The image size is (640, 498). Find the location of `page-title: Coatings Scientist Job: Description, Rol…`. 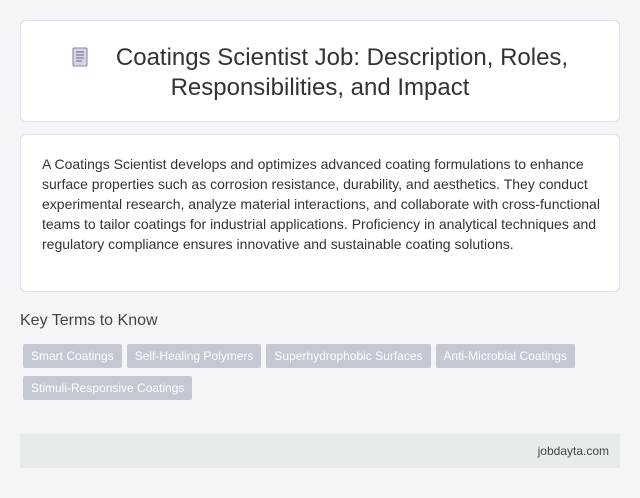

page-title: Coatings Scientist Job: Description, Rol… is located at coordinates (342, 72).